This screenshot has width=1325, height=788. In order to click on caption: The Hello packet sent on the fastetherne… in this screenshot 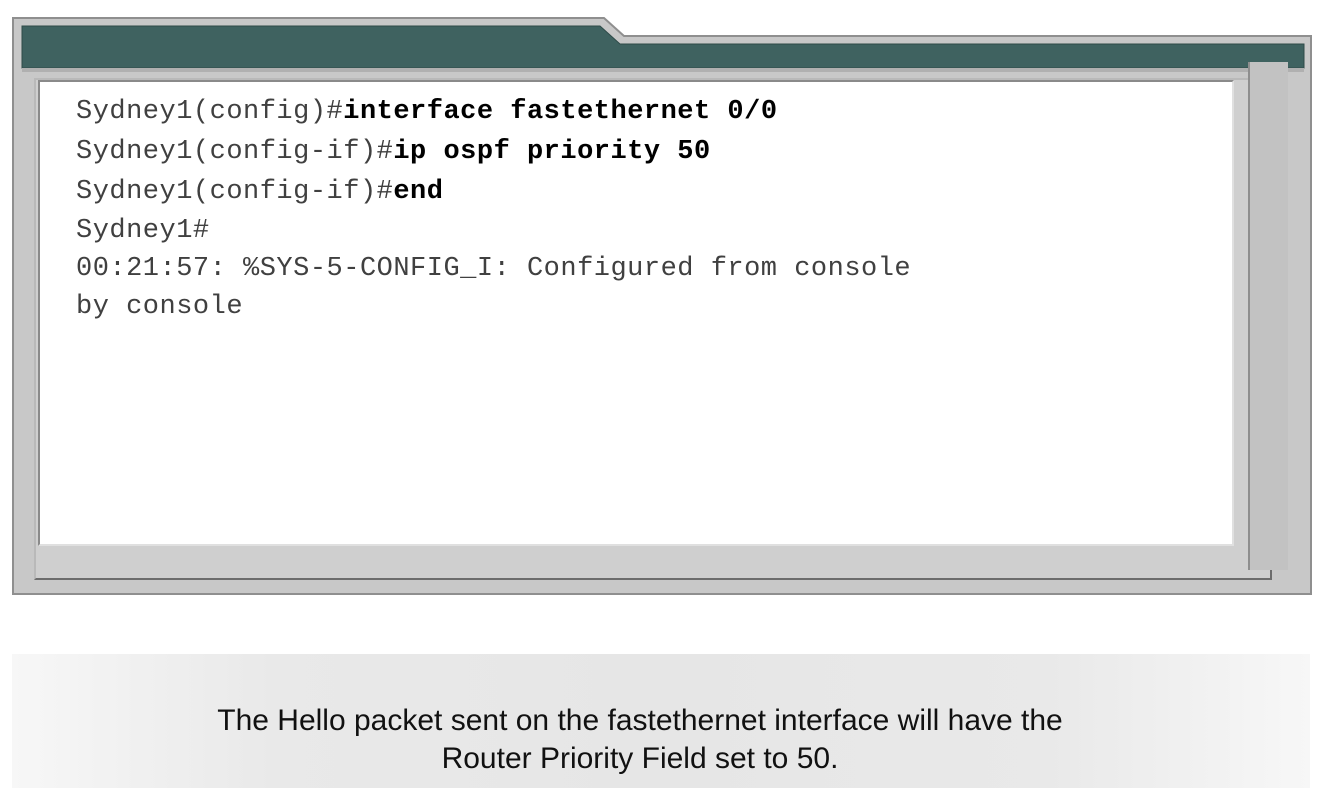, I will do `click(640, 740)`.